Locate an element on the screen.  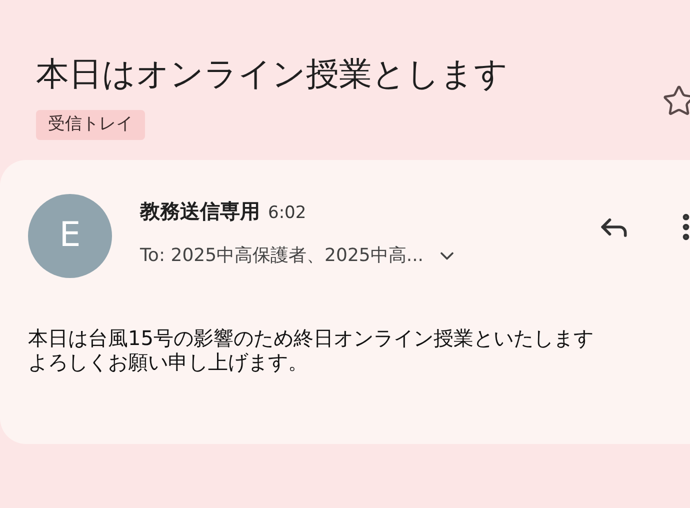
star-icon is located at coordinates (676, 101).